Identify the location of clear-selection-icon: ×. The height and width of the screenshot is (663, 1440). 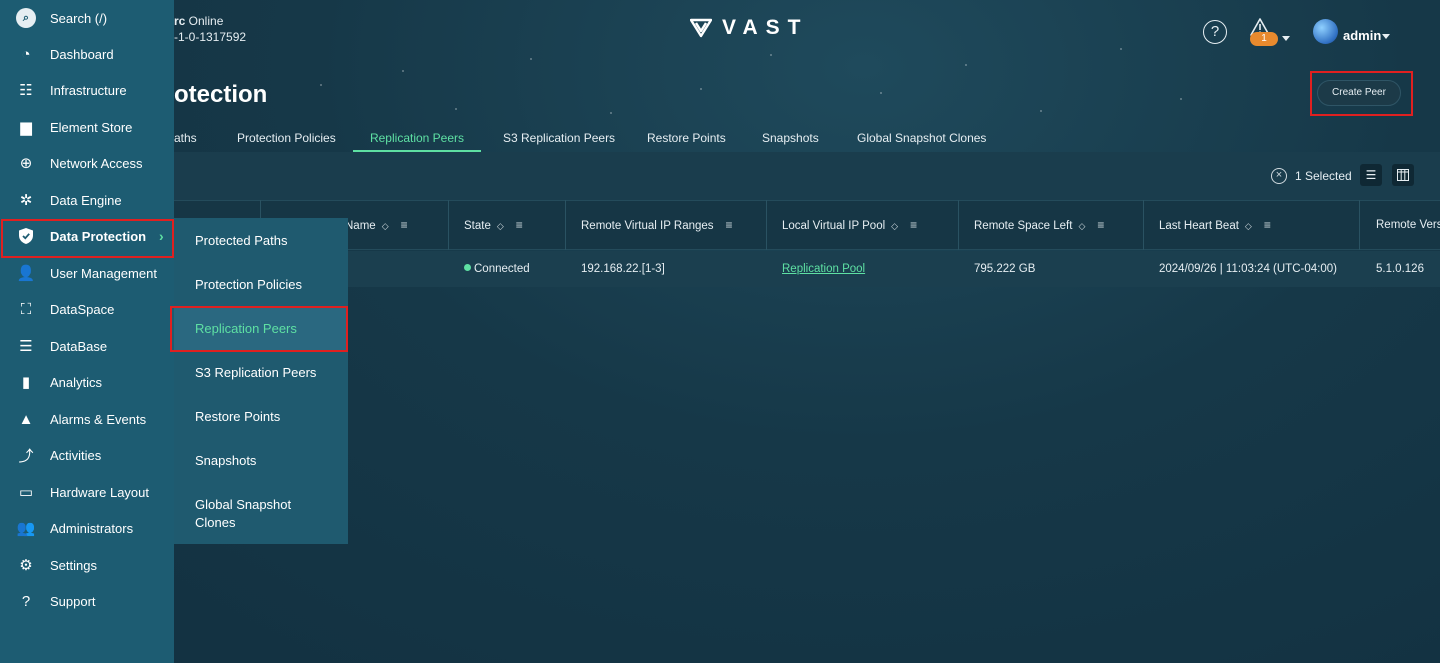
(1279, 176).